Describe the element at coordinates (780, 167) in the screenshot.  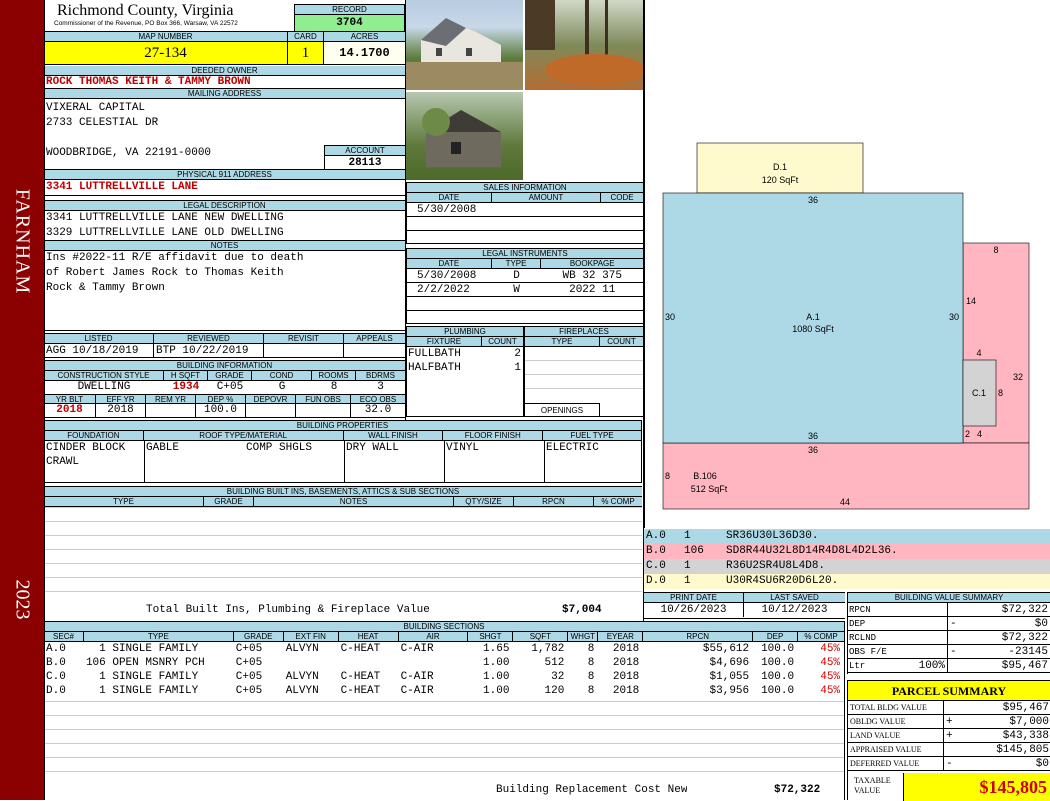
I see `d1-label: D.1` at that location.